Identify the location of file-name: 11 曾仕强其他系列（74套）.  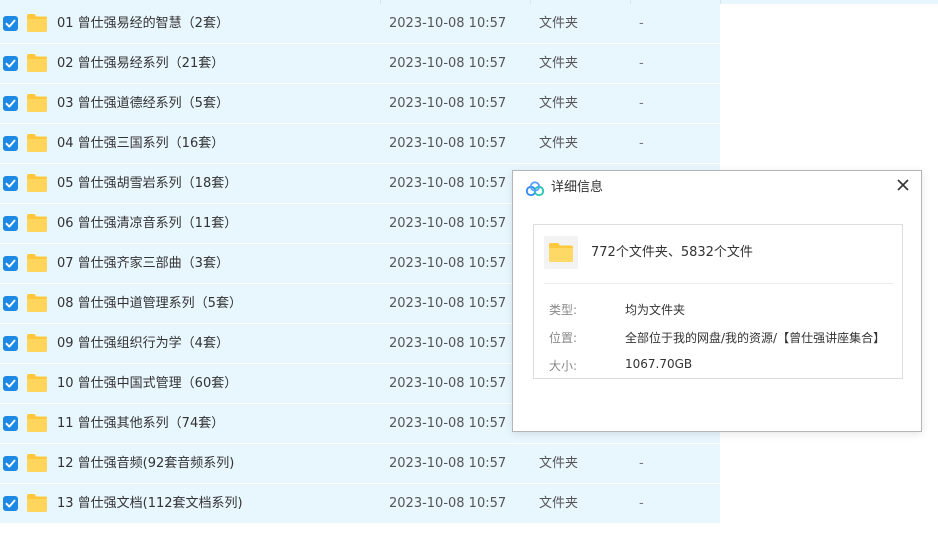
(140, 423).